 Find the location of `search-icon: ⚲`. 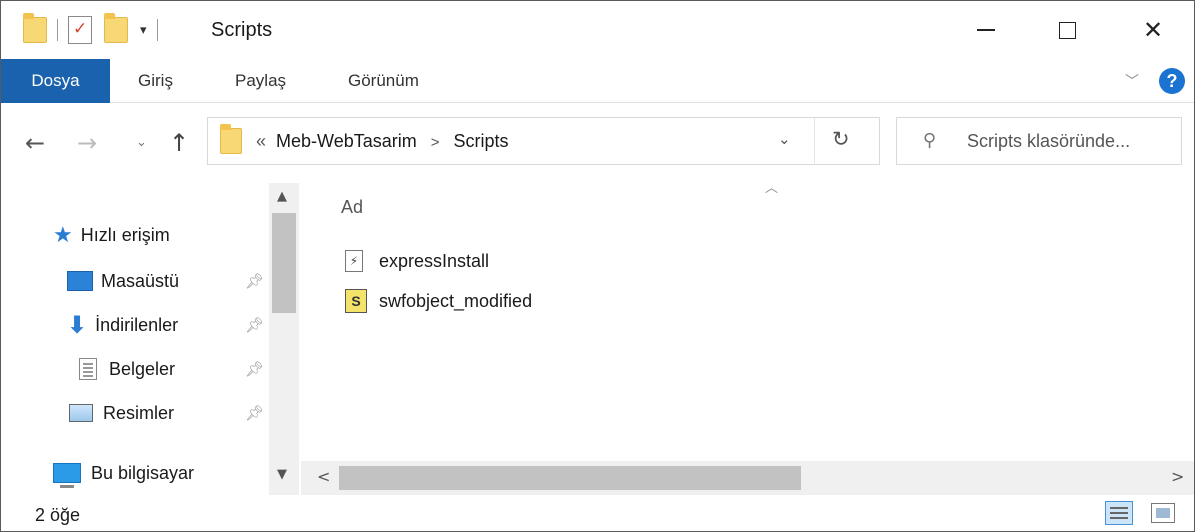

search-icon: ⚲ is located at coordinates (930, 140).